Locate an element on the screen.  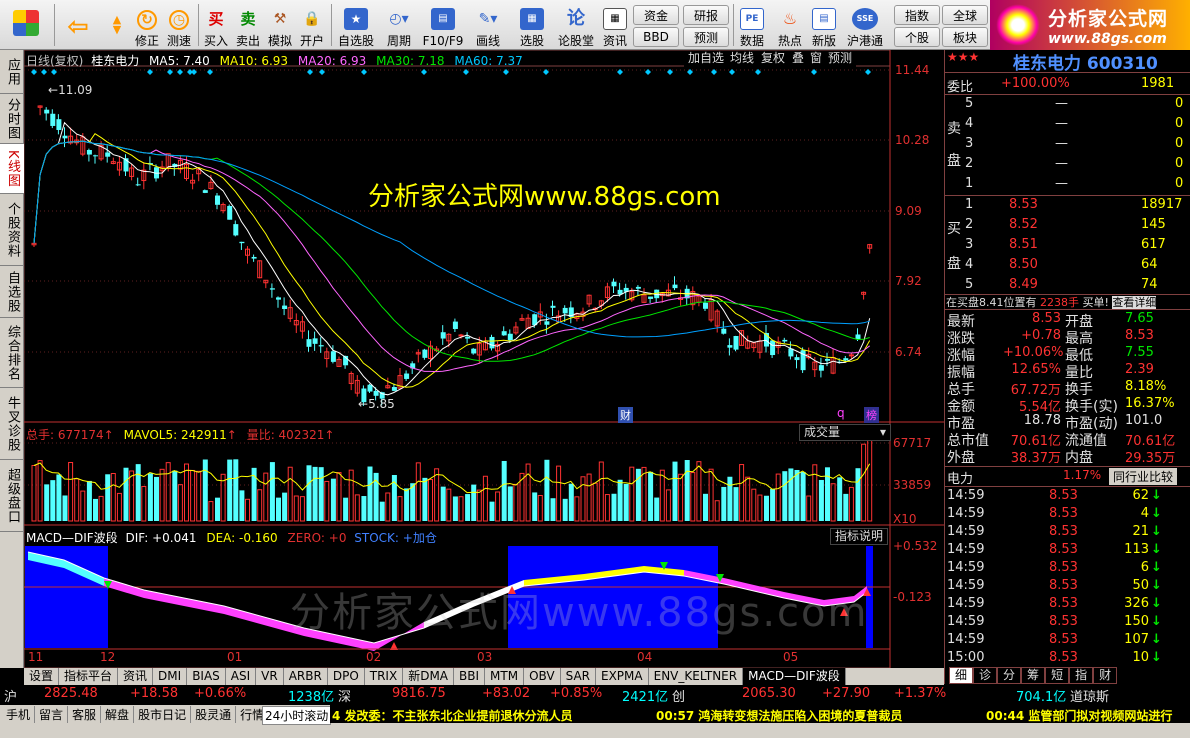
detail-tab-2: 分 is located at coordinates (1009, 675).